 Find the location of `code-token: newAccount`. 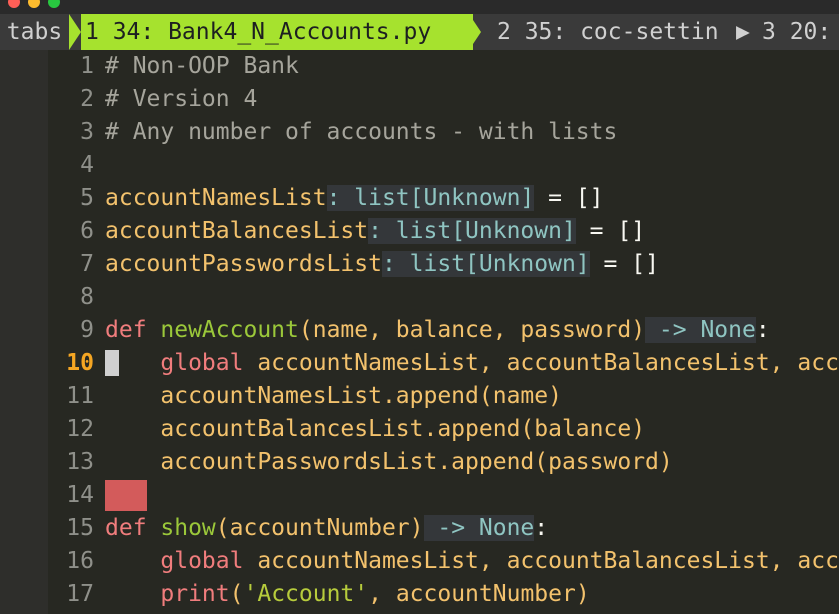

code-token: newAccount is located at coordinates (229, 330).